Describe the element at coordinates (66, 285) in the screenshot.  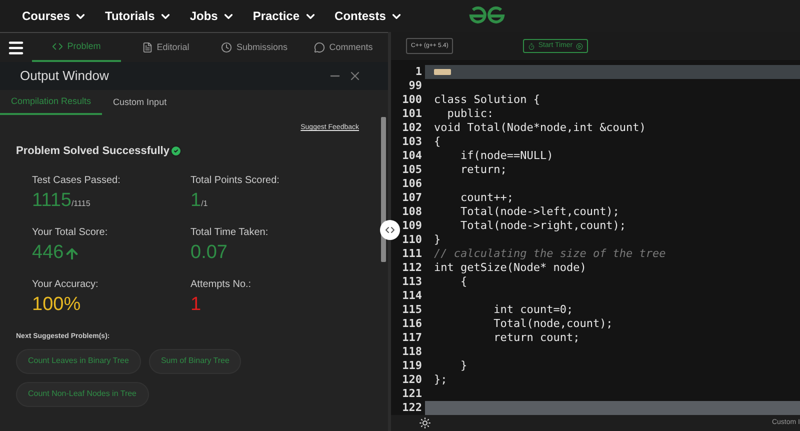
I see `stat-label: Your Accuracy:` at that location.